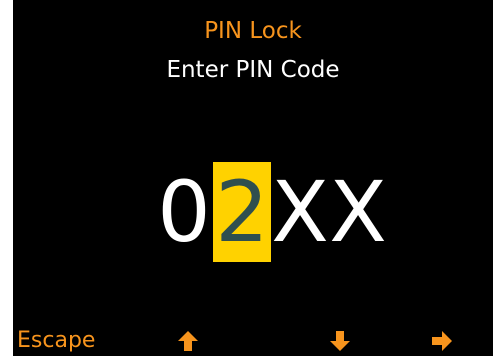  What do you see at coordinates (188, 341) in the screenshot?
I see `arrow-up-icon` at bounding box center [188, 341].